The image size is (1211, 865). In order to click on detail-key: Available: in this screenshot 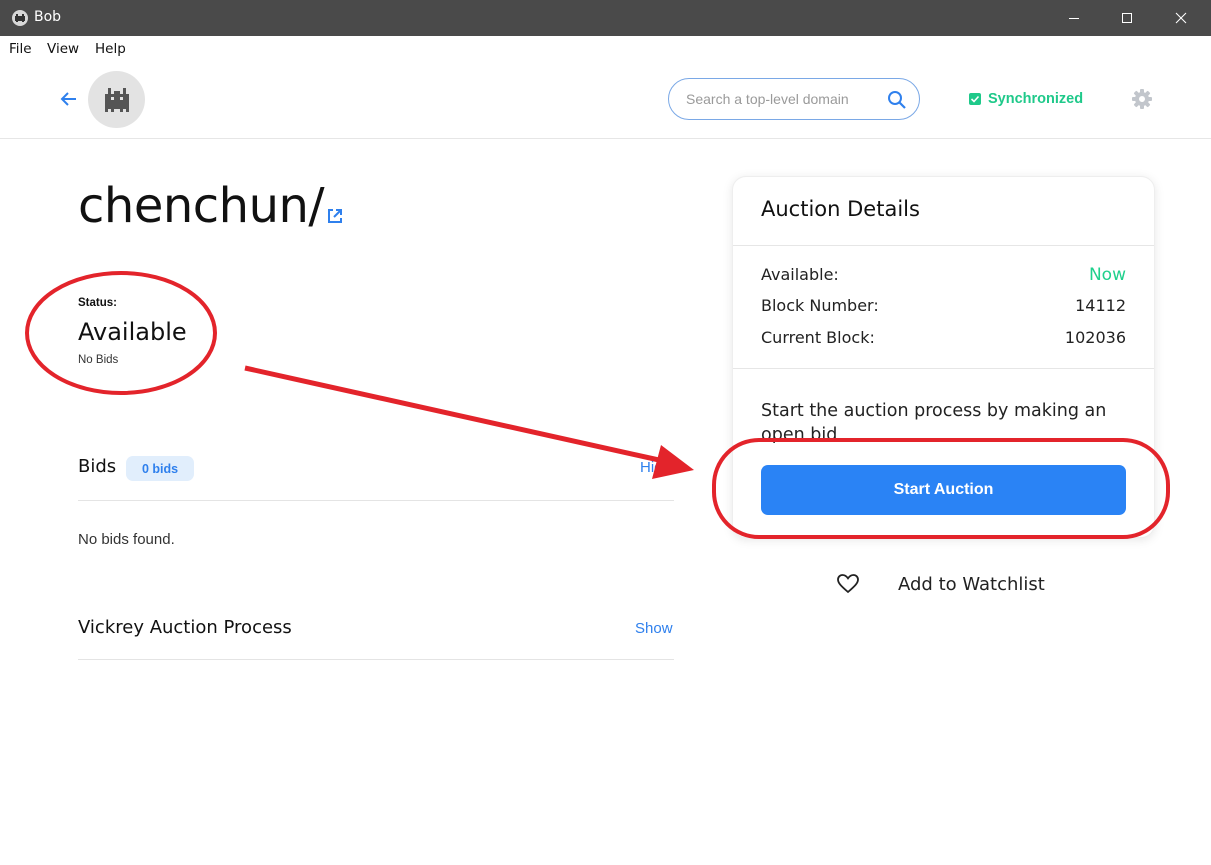, I will do `click(800, 274)`.